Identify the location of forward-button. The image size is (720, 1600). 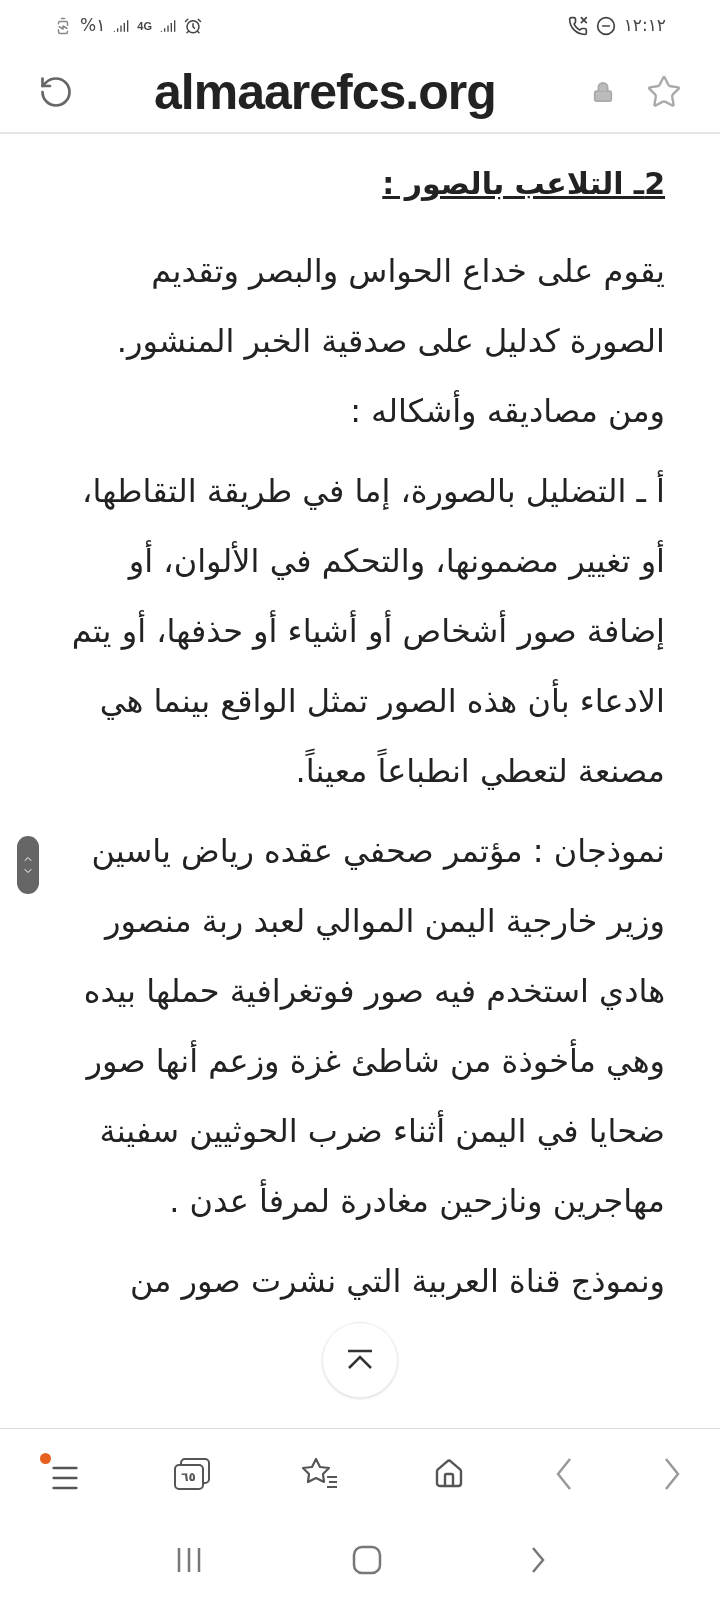
(671, 1474).